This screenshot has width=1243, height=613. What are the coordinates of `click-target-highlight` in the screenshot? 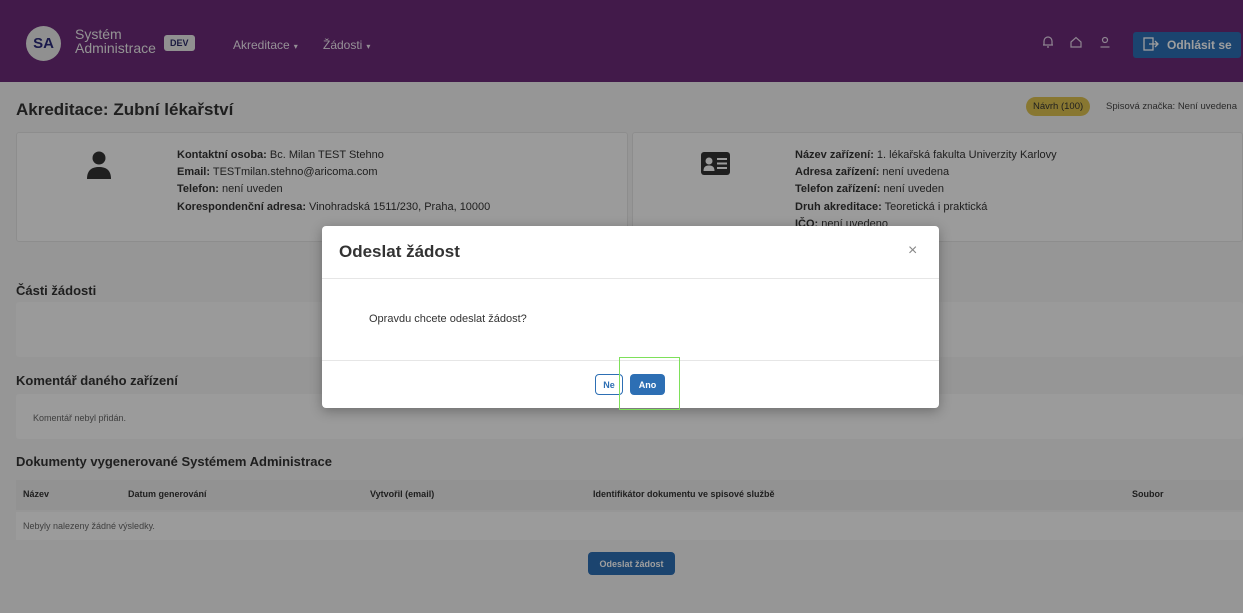 It's located at (649, 383).